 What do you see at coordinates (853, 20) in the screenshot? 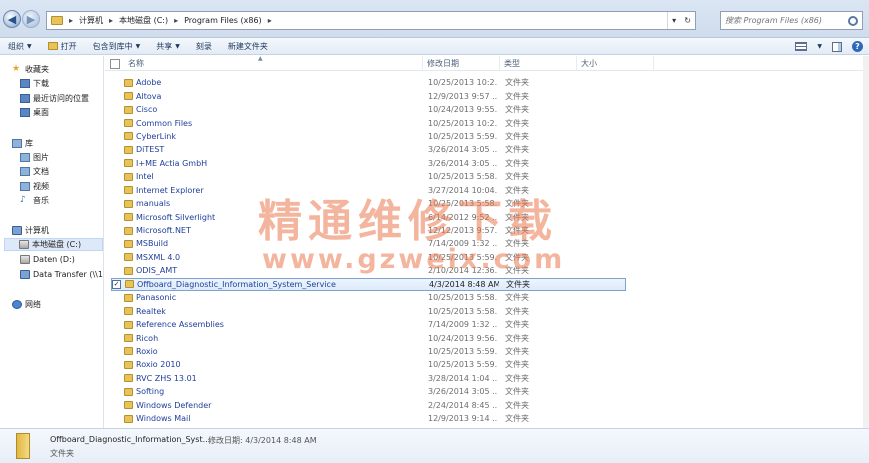
I see `search-icon` at bounding box center [853, 20].